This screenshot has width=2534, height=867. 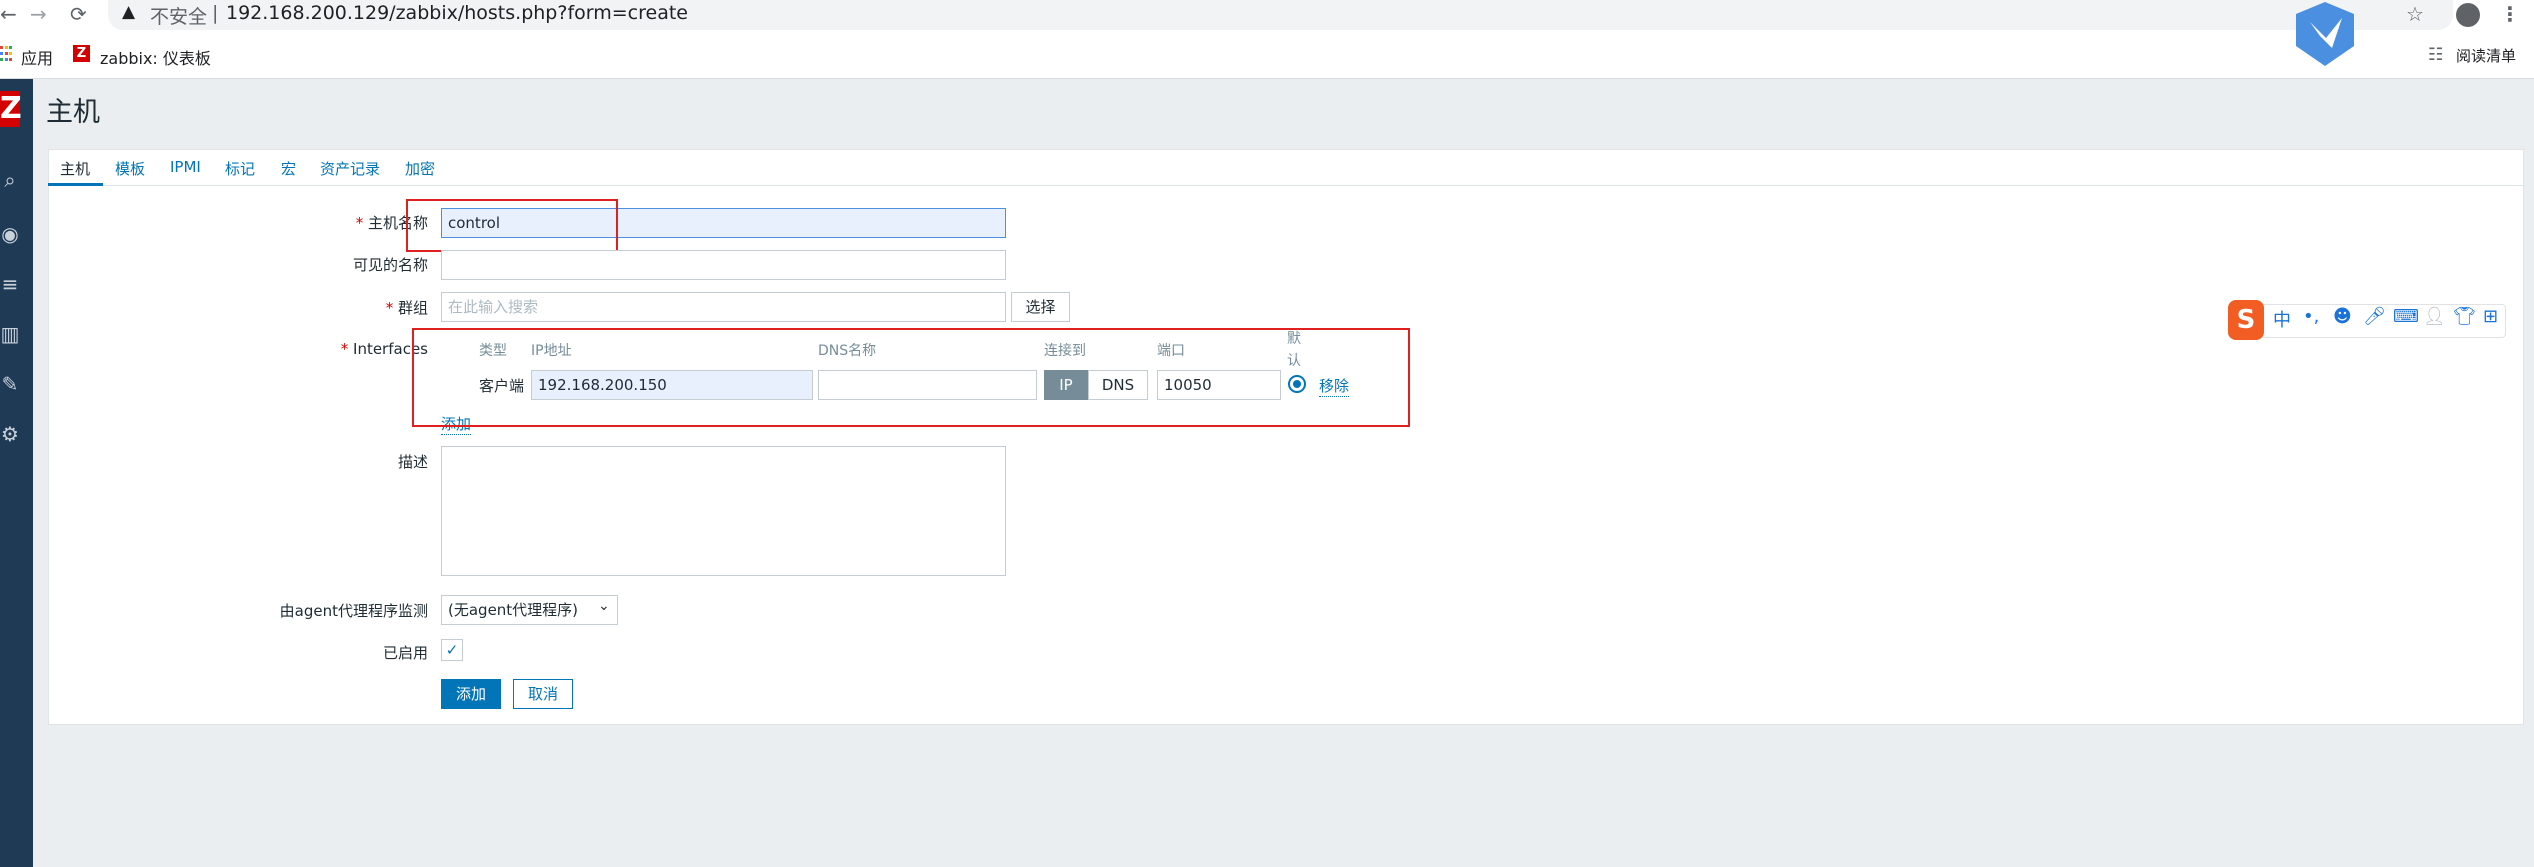 What do you see at coordinates (1040, 307) in the screenshot?
I see `groups-select-button: 选择` at bounding box center [1040, 307].